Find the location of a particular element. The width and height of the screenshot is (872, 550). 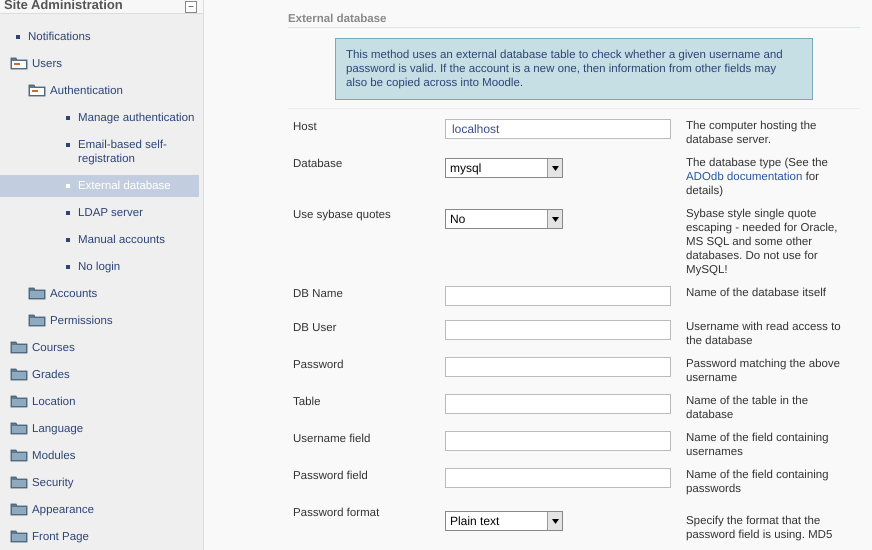

nav-item: Email-based self-registration is located at coordinates (99, 152).